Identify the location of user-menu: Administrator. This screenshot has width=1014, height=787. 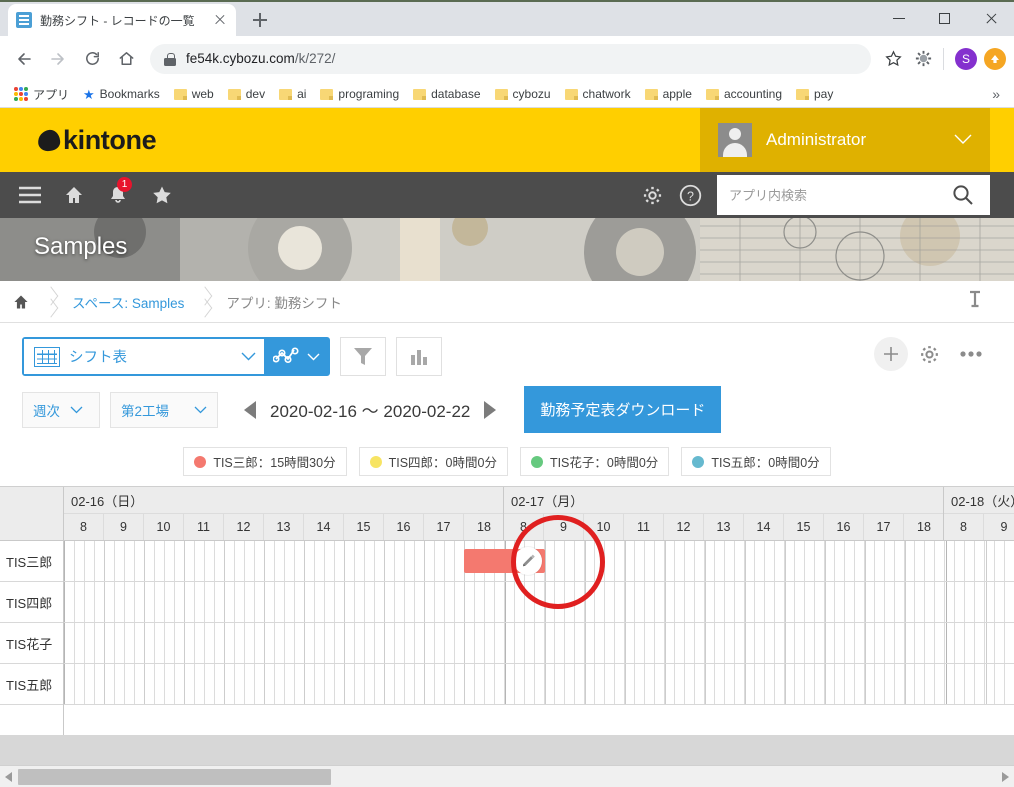
(845, 140).